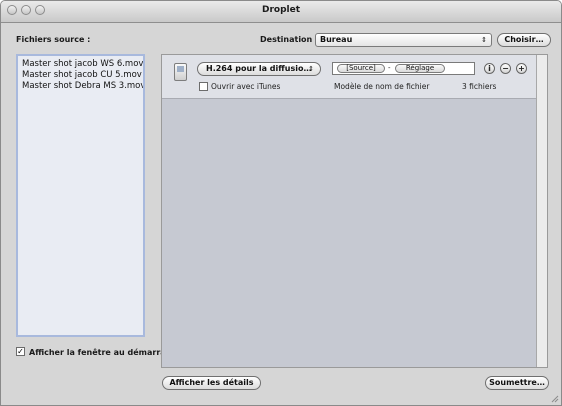  I want to click on token-source: [Source], so click(361, 68).